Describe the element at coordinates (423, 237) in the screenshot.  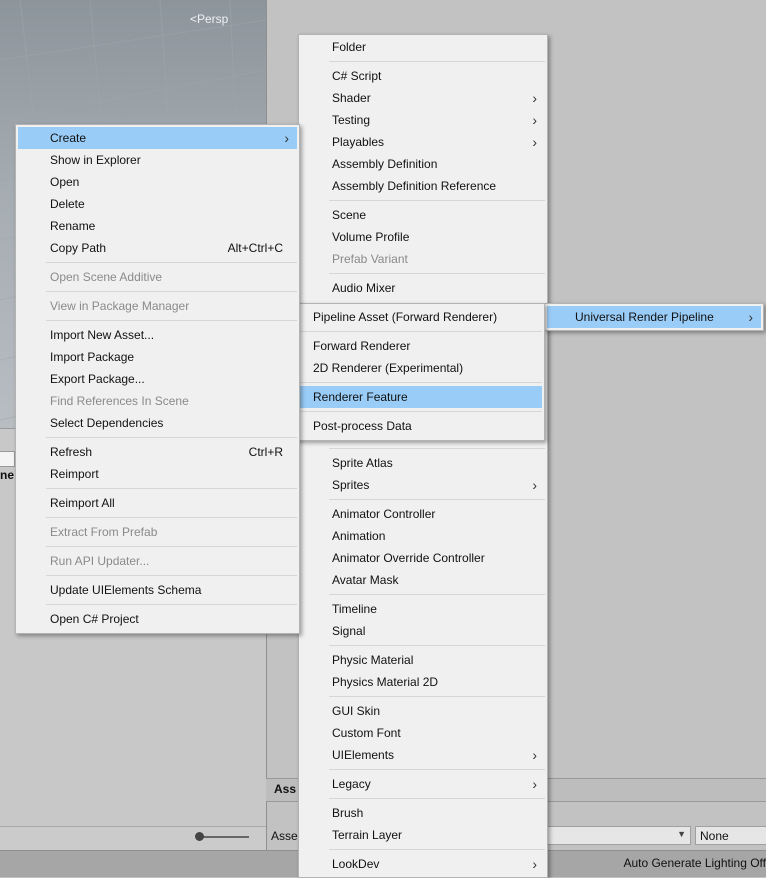
I see `menu-item-volume-profile: Volume Profile` at that location.